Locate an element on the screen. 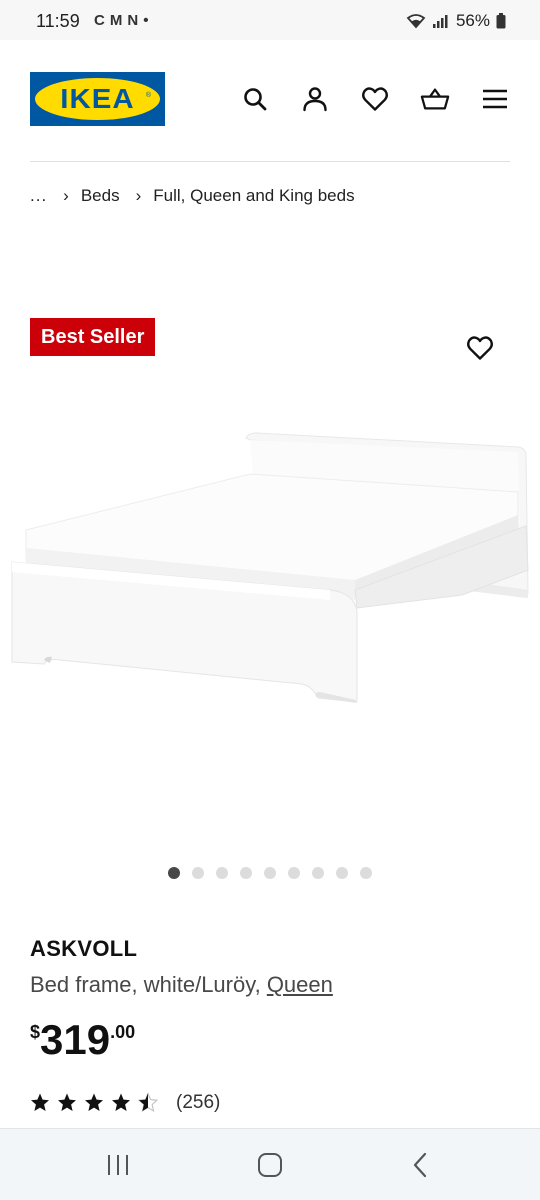 The width and height of the screenshot is (540, 1200). wifi-icon is located at coordinates (416, 21).